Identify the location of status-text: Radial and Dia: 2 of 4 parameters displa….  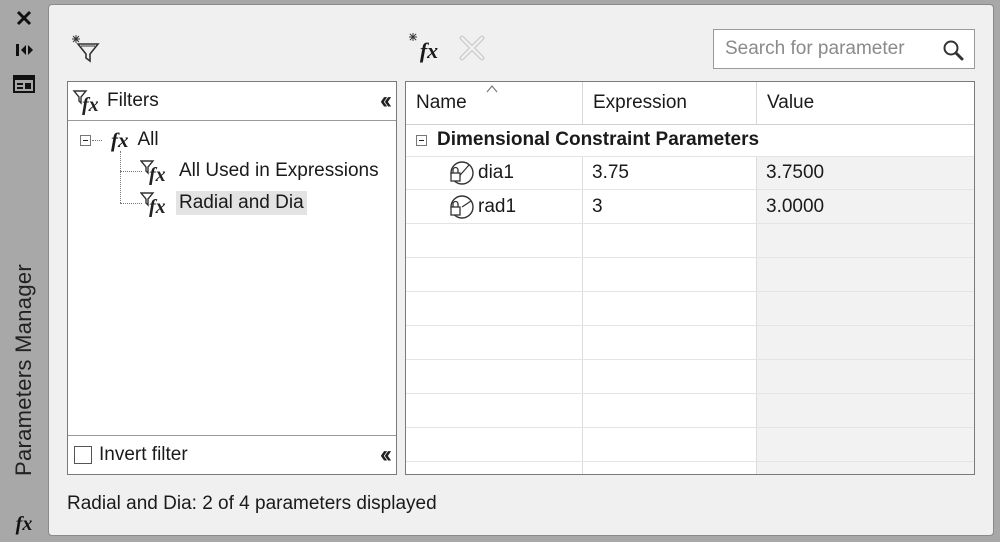
(252, 503).